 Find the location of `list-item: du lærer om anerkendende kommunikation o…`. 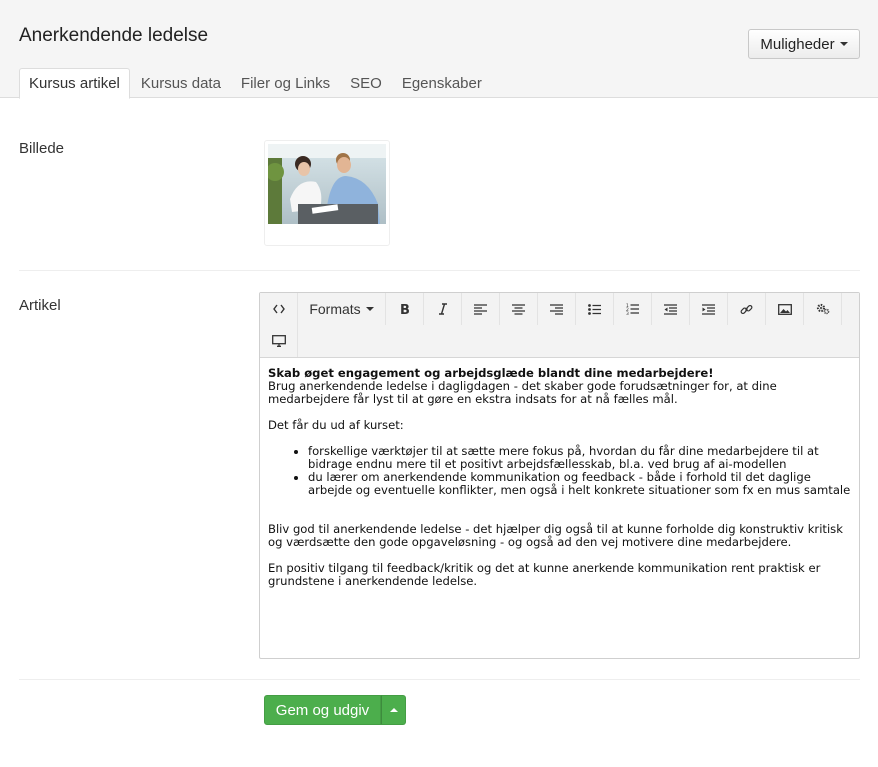

list-item: du lærer om anerkendende kommunikation o… is located at coordinates (579, 484).